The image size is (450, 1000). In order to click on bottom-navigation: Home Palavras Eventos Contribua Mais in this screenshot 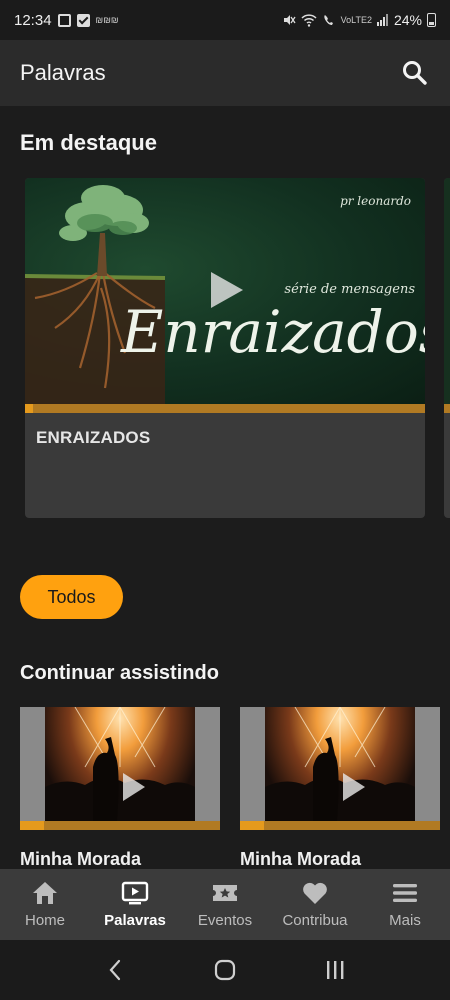, I will do `click(225, 904)`.